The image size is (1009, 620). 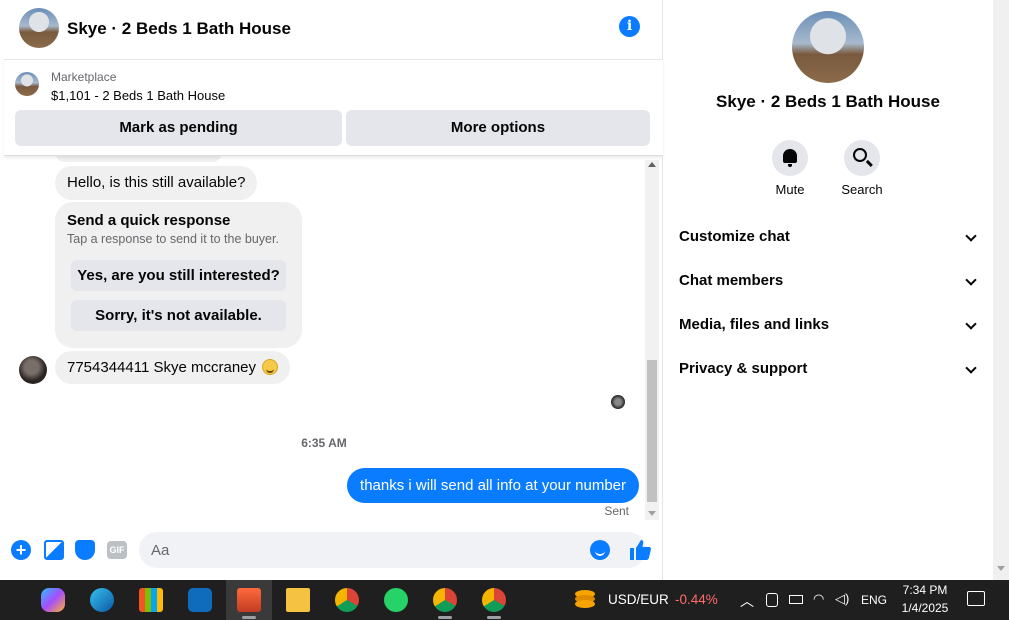 I want to click on store-app, so click(x=151, y=600).